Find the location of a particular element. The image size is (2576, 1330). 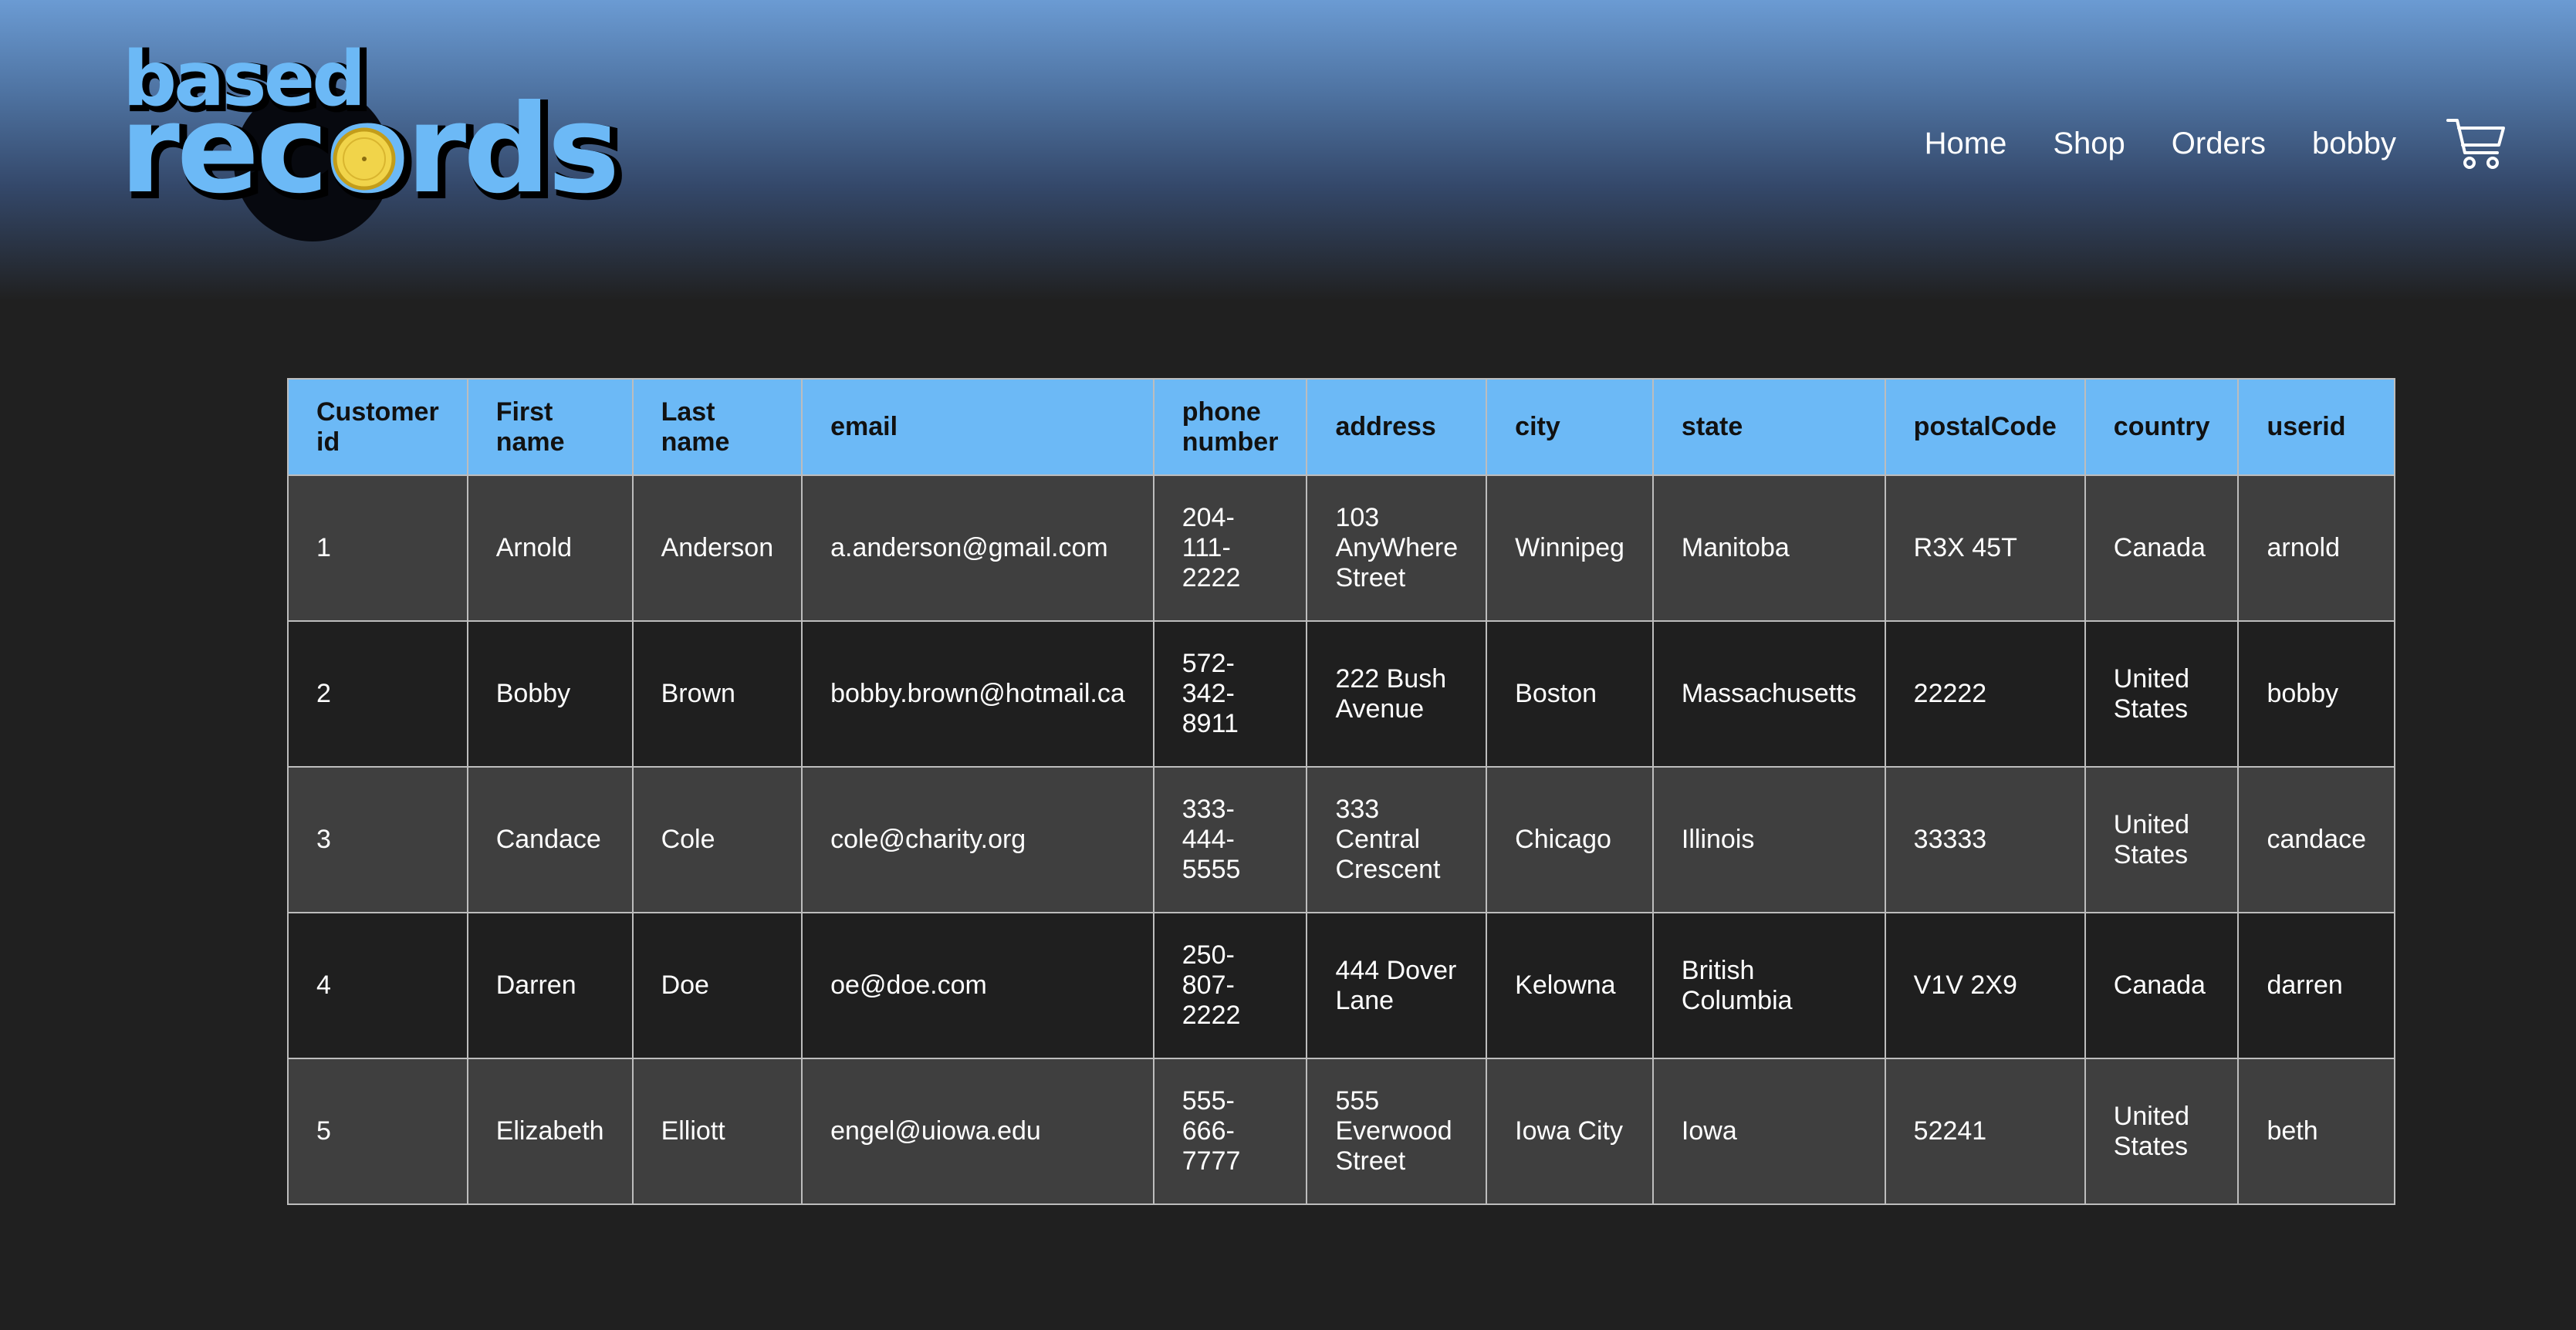

cell-email: a.anderson@gmail.com is located at coordinates (977, 548).